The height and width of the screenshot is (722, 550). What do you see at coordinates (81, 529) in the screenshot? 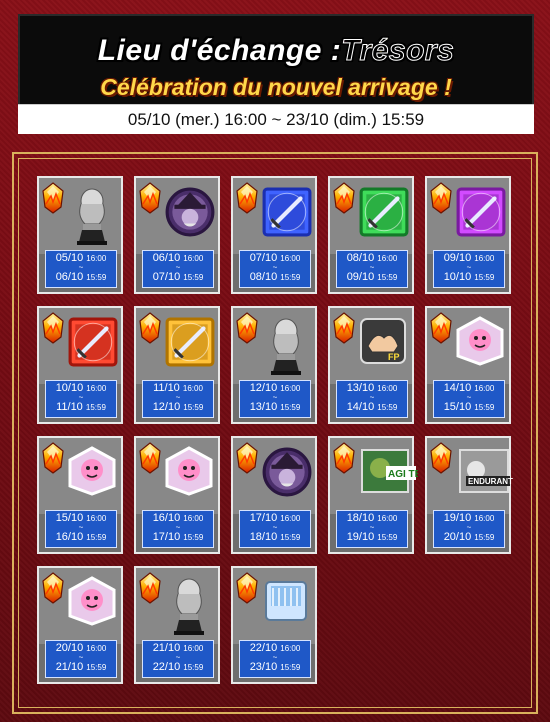
I see `reward-dates: 15/10 16:00 ~16/10 15:59` at bounding box center [81, 529].